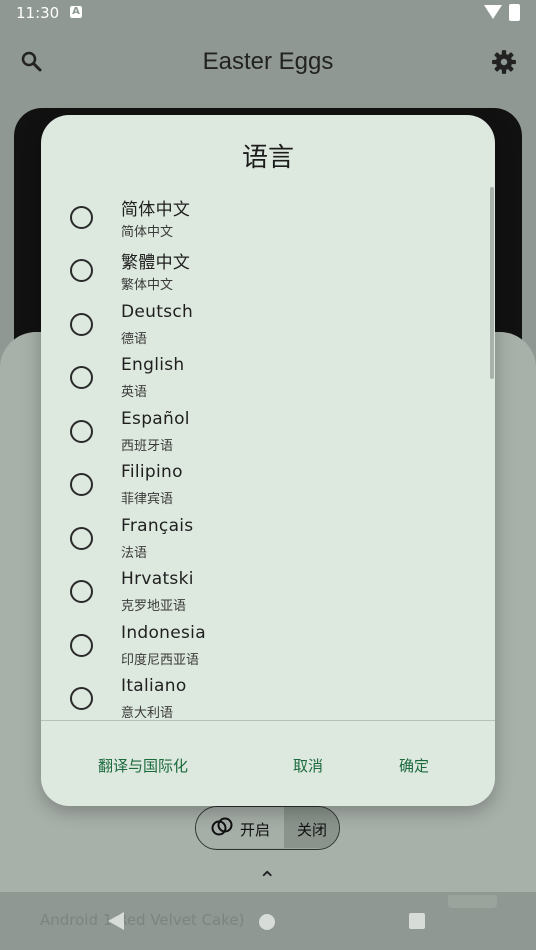 This screenshot has width=536, height=950. What do you see at coordinates (134, 392) in the screenshot?
I see `language-translation: 英语` at bounding box center [134, 392].